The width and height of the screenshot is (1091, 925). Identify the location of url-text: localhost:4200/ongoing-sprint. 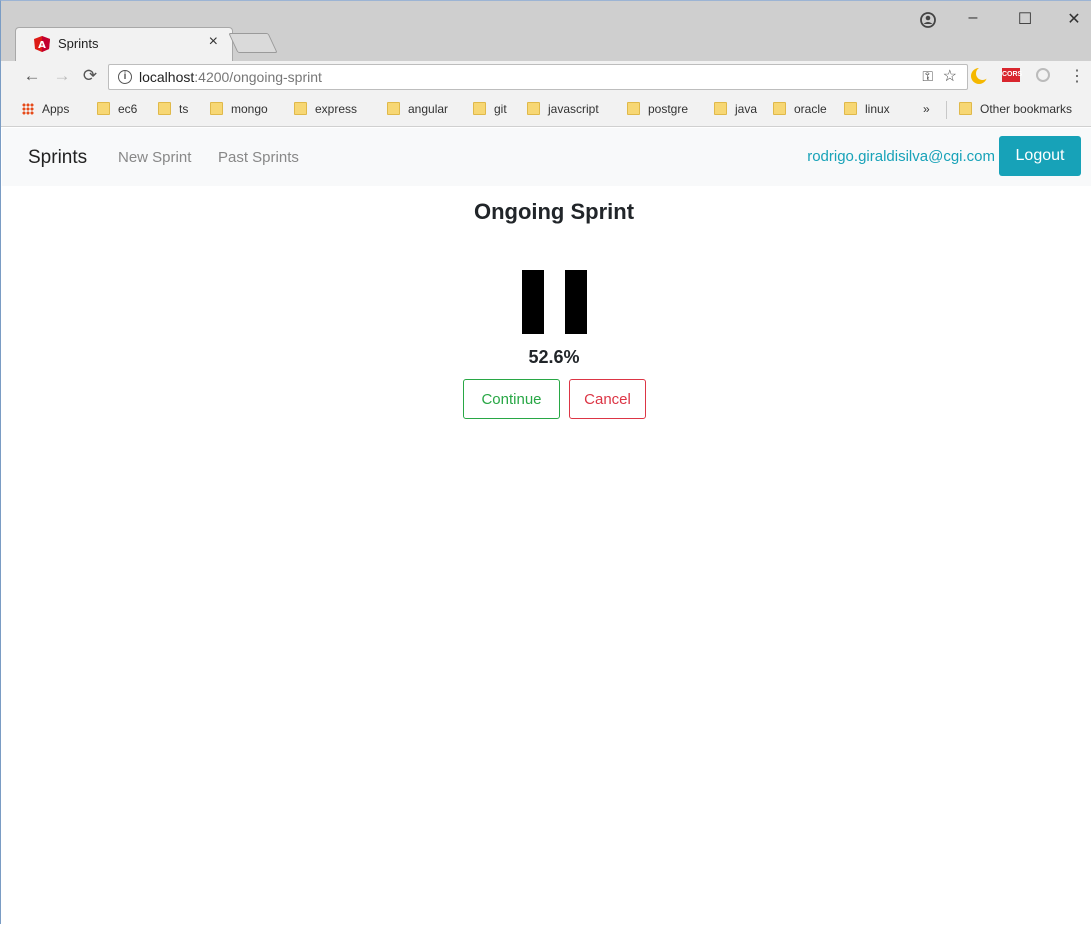
(230, 77).